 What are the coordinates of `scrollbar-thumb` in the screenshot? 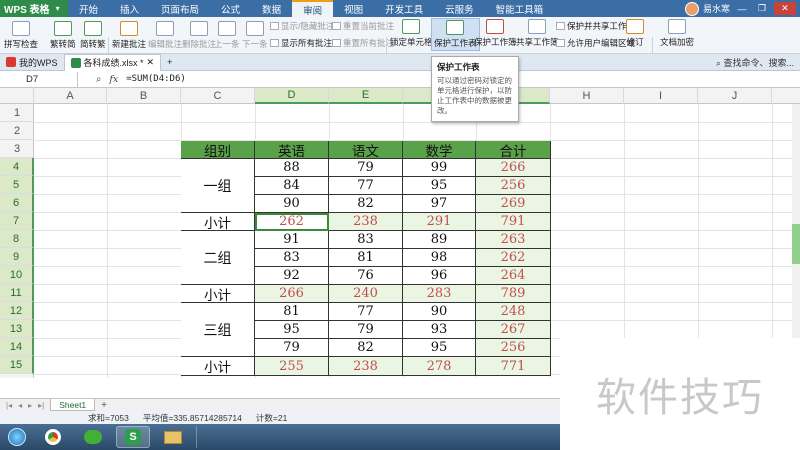 It's located at (796, 244).